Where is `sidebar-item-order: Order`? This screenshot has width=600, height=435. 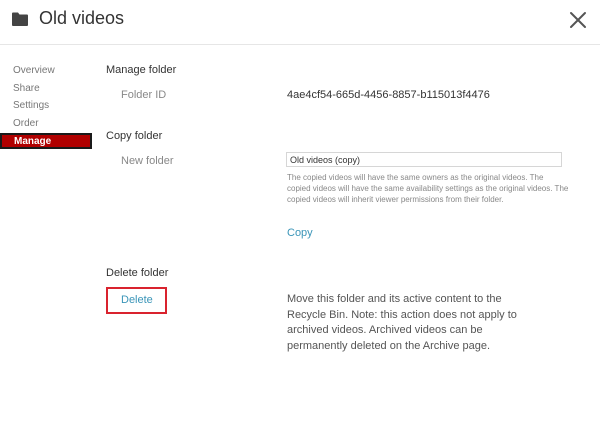 sidebar-item-order: Order is located at coordinates (26, 123).